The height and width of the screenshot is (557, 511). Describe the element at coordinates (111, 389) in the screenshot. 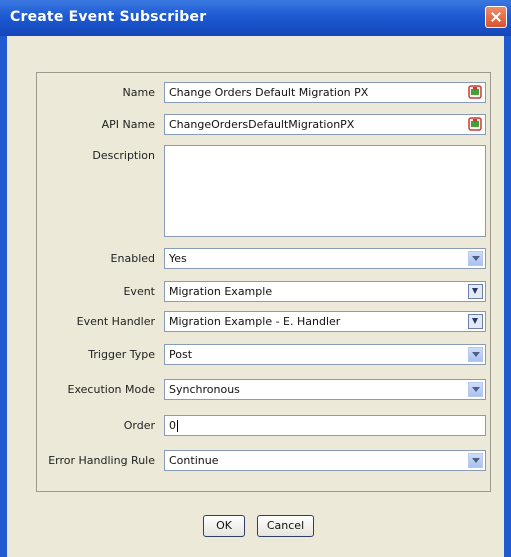

I see `execution-mode-label: Execution Mode` at that location.